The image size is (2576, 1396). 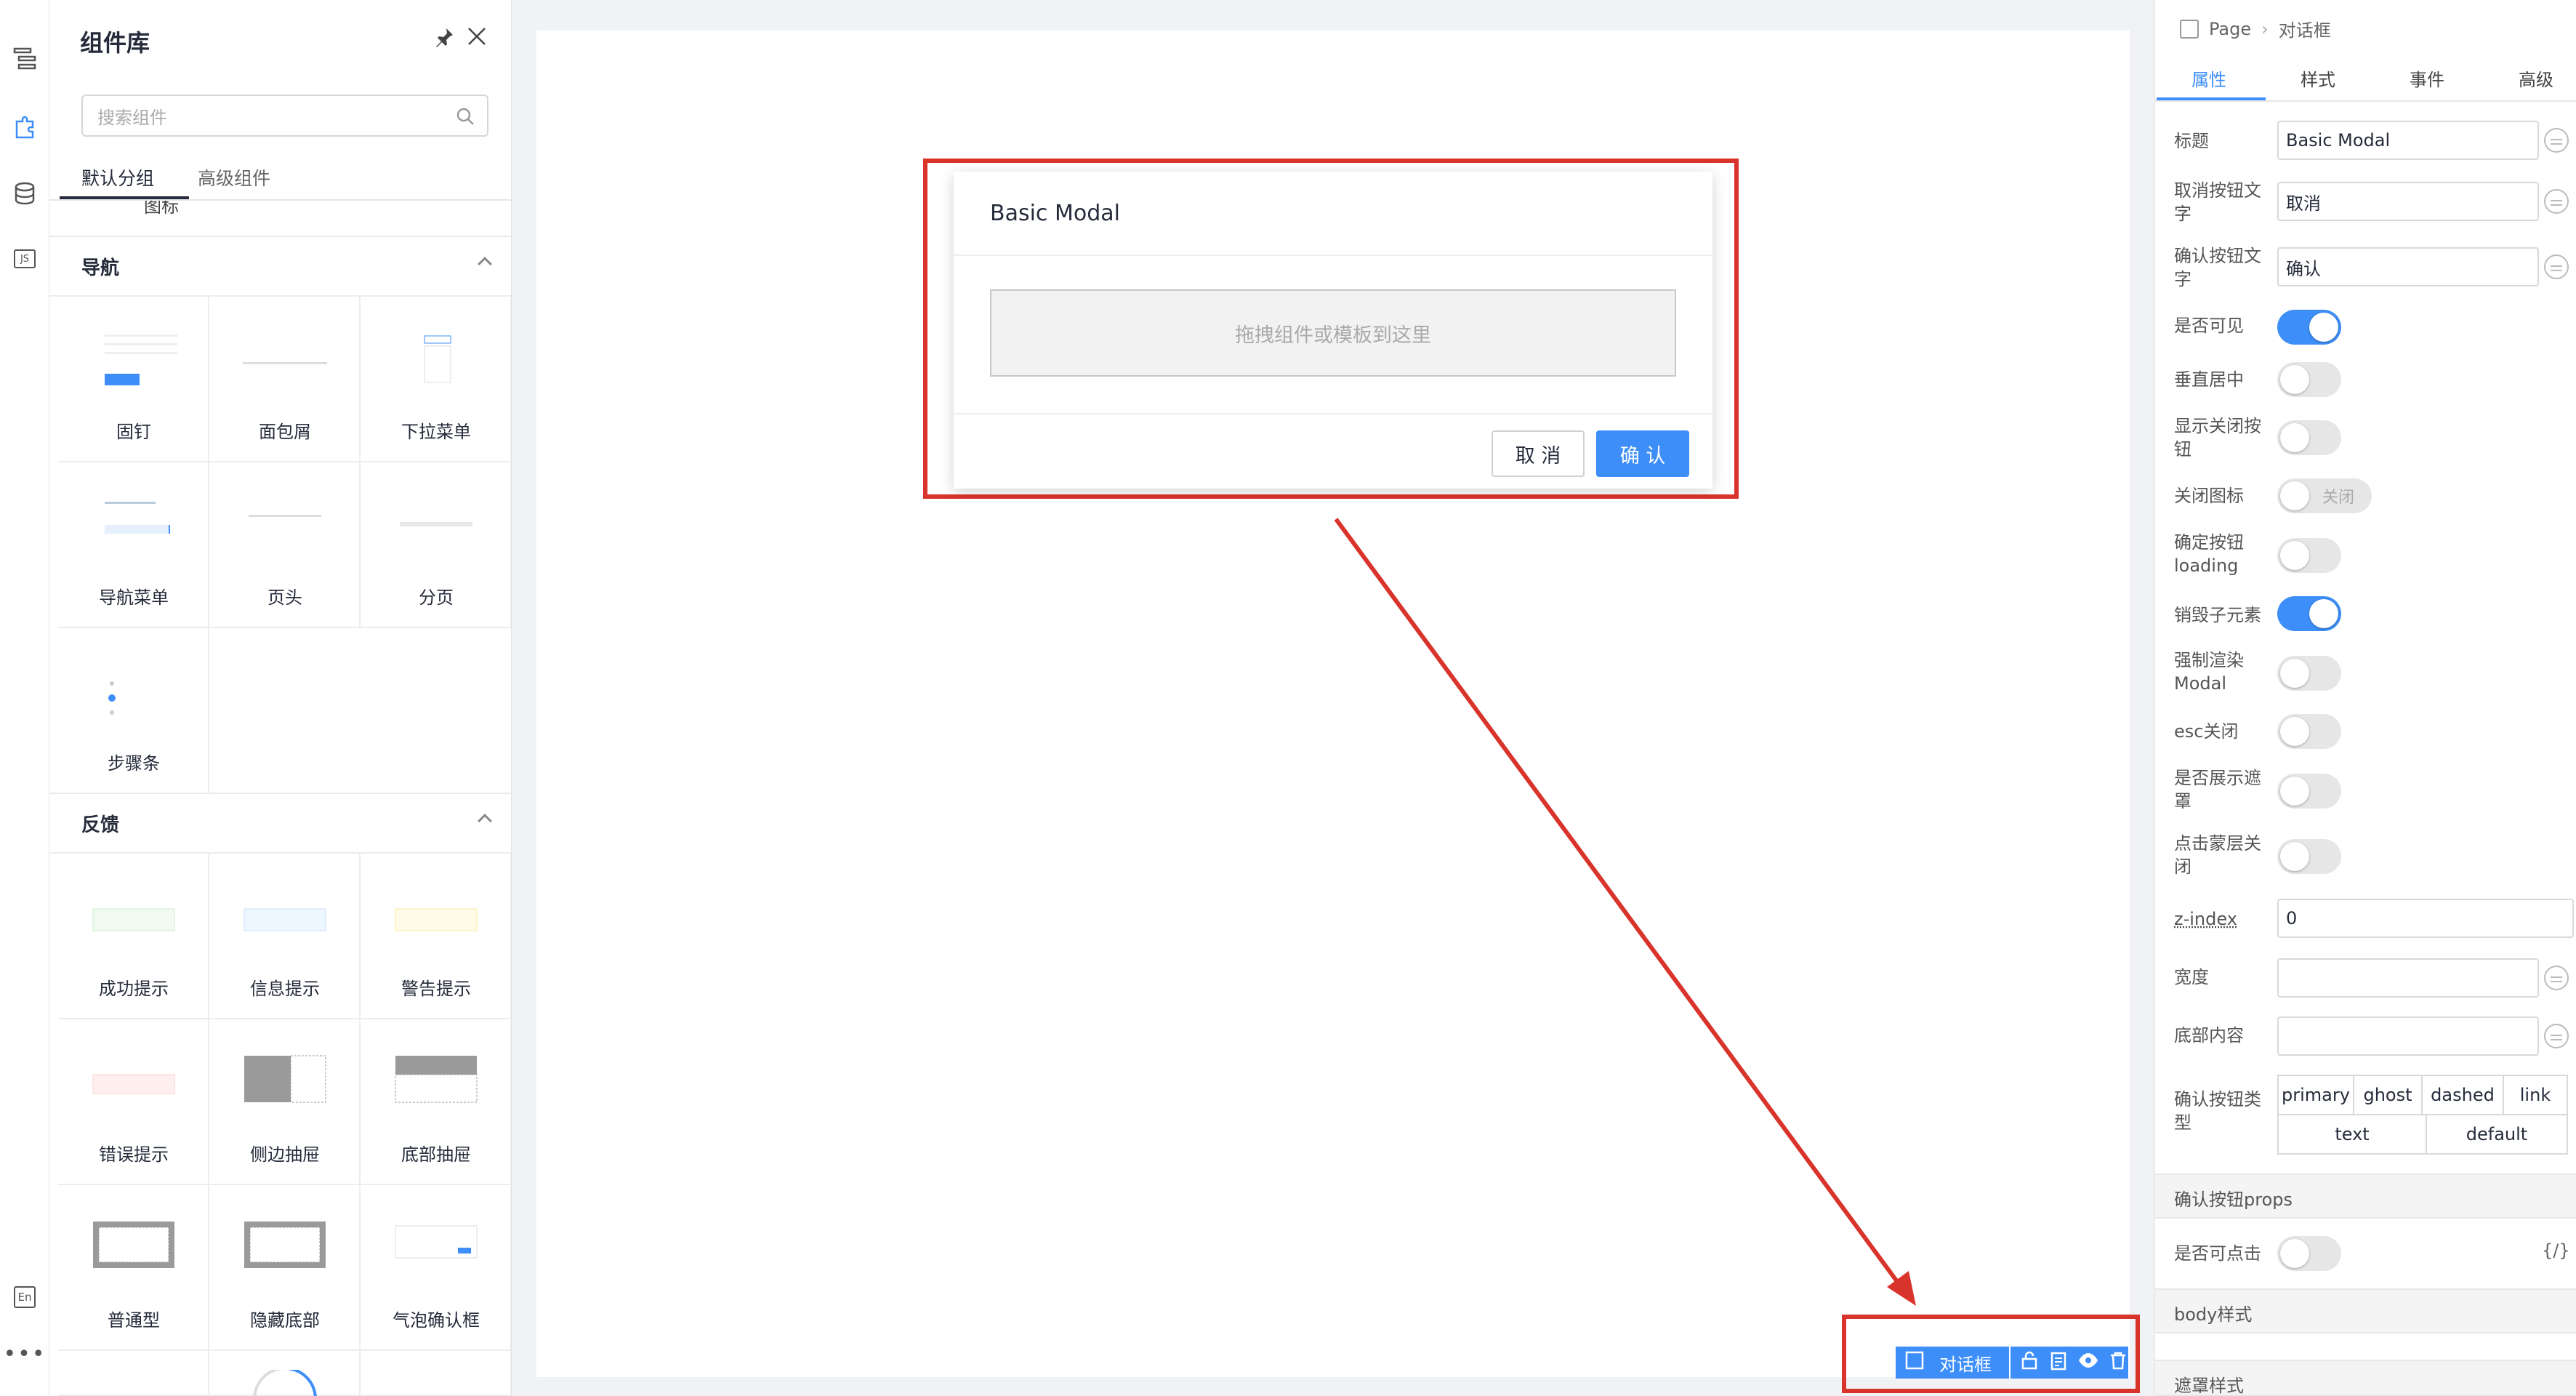 I want to click on visible-switch, so click(x=2309, y=327).